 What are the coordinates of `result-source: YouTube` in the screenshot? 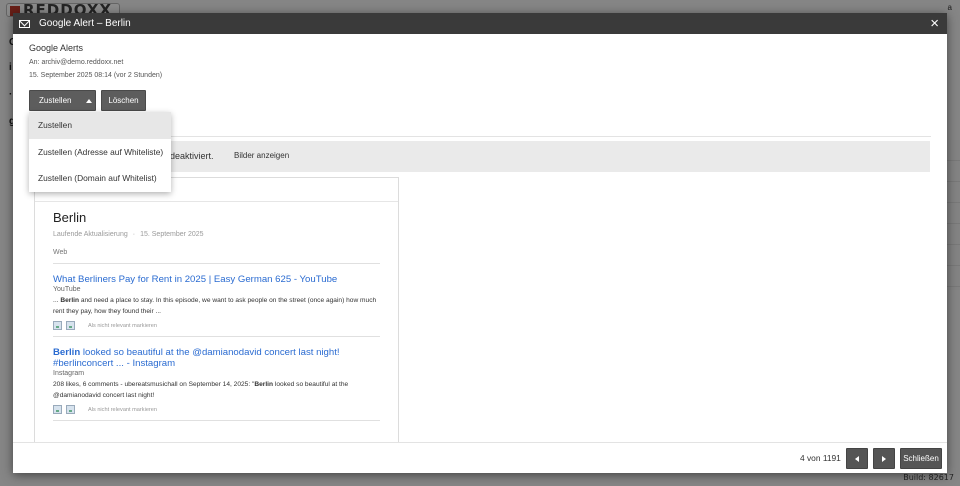 It's located at (67, 289).